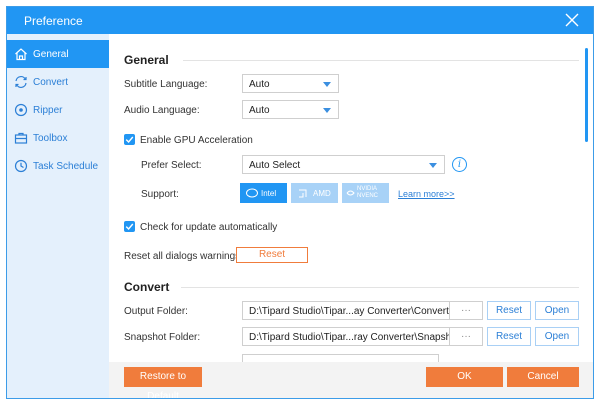 The width and height of the screenshot is (600, 405). I want to click on reset-snapshot-folder-button: Reset, so click(509, 336).